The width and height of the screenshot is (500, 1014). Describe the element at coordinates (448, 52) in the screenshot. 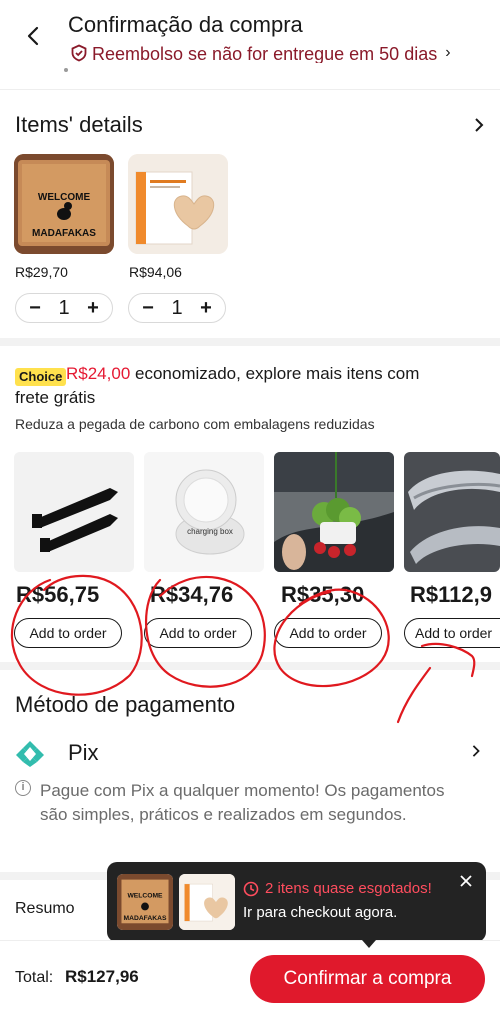

I see `chevron-right-icon: ›` at that location.